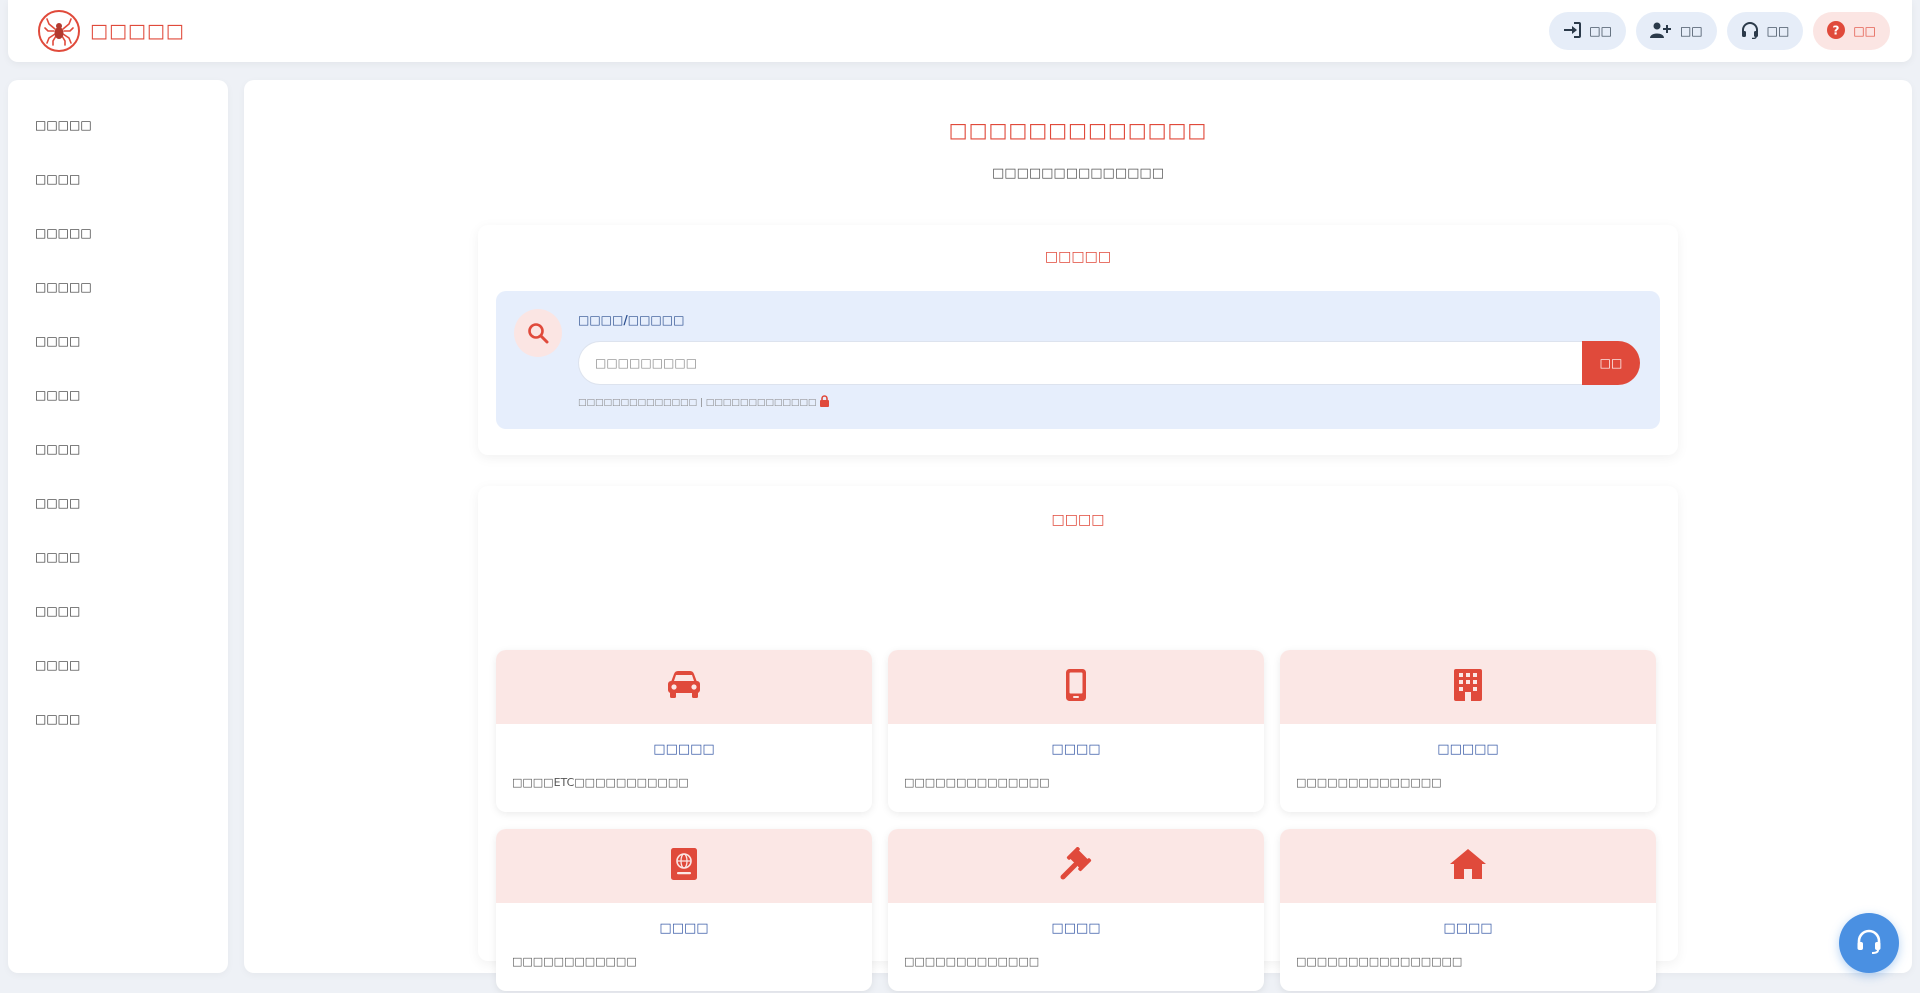 This screenshot has height=993, width=1920. Describe the element at coordinates (1778, 31) in the screenshot. I see `support-label: □□` at that location.